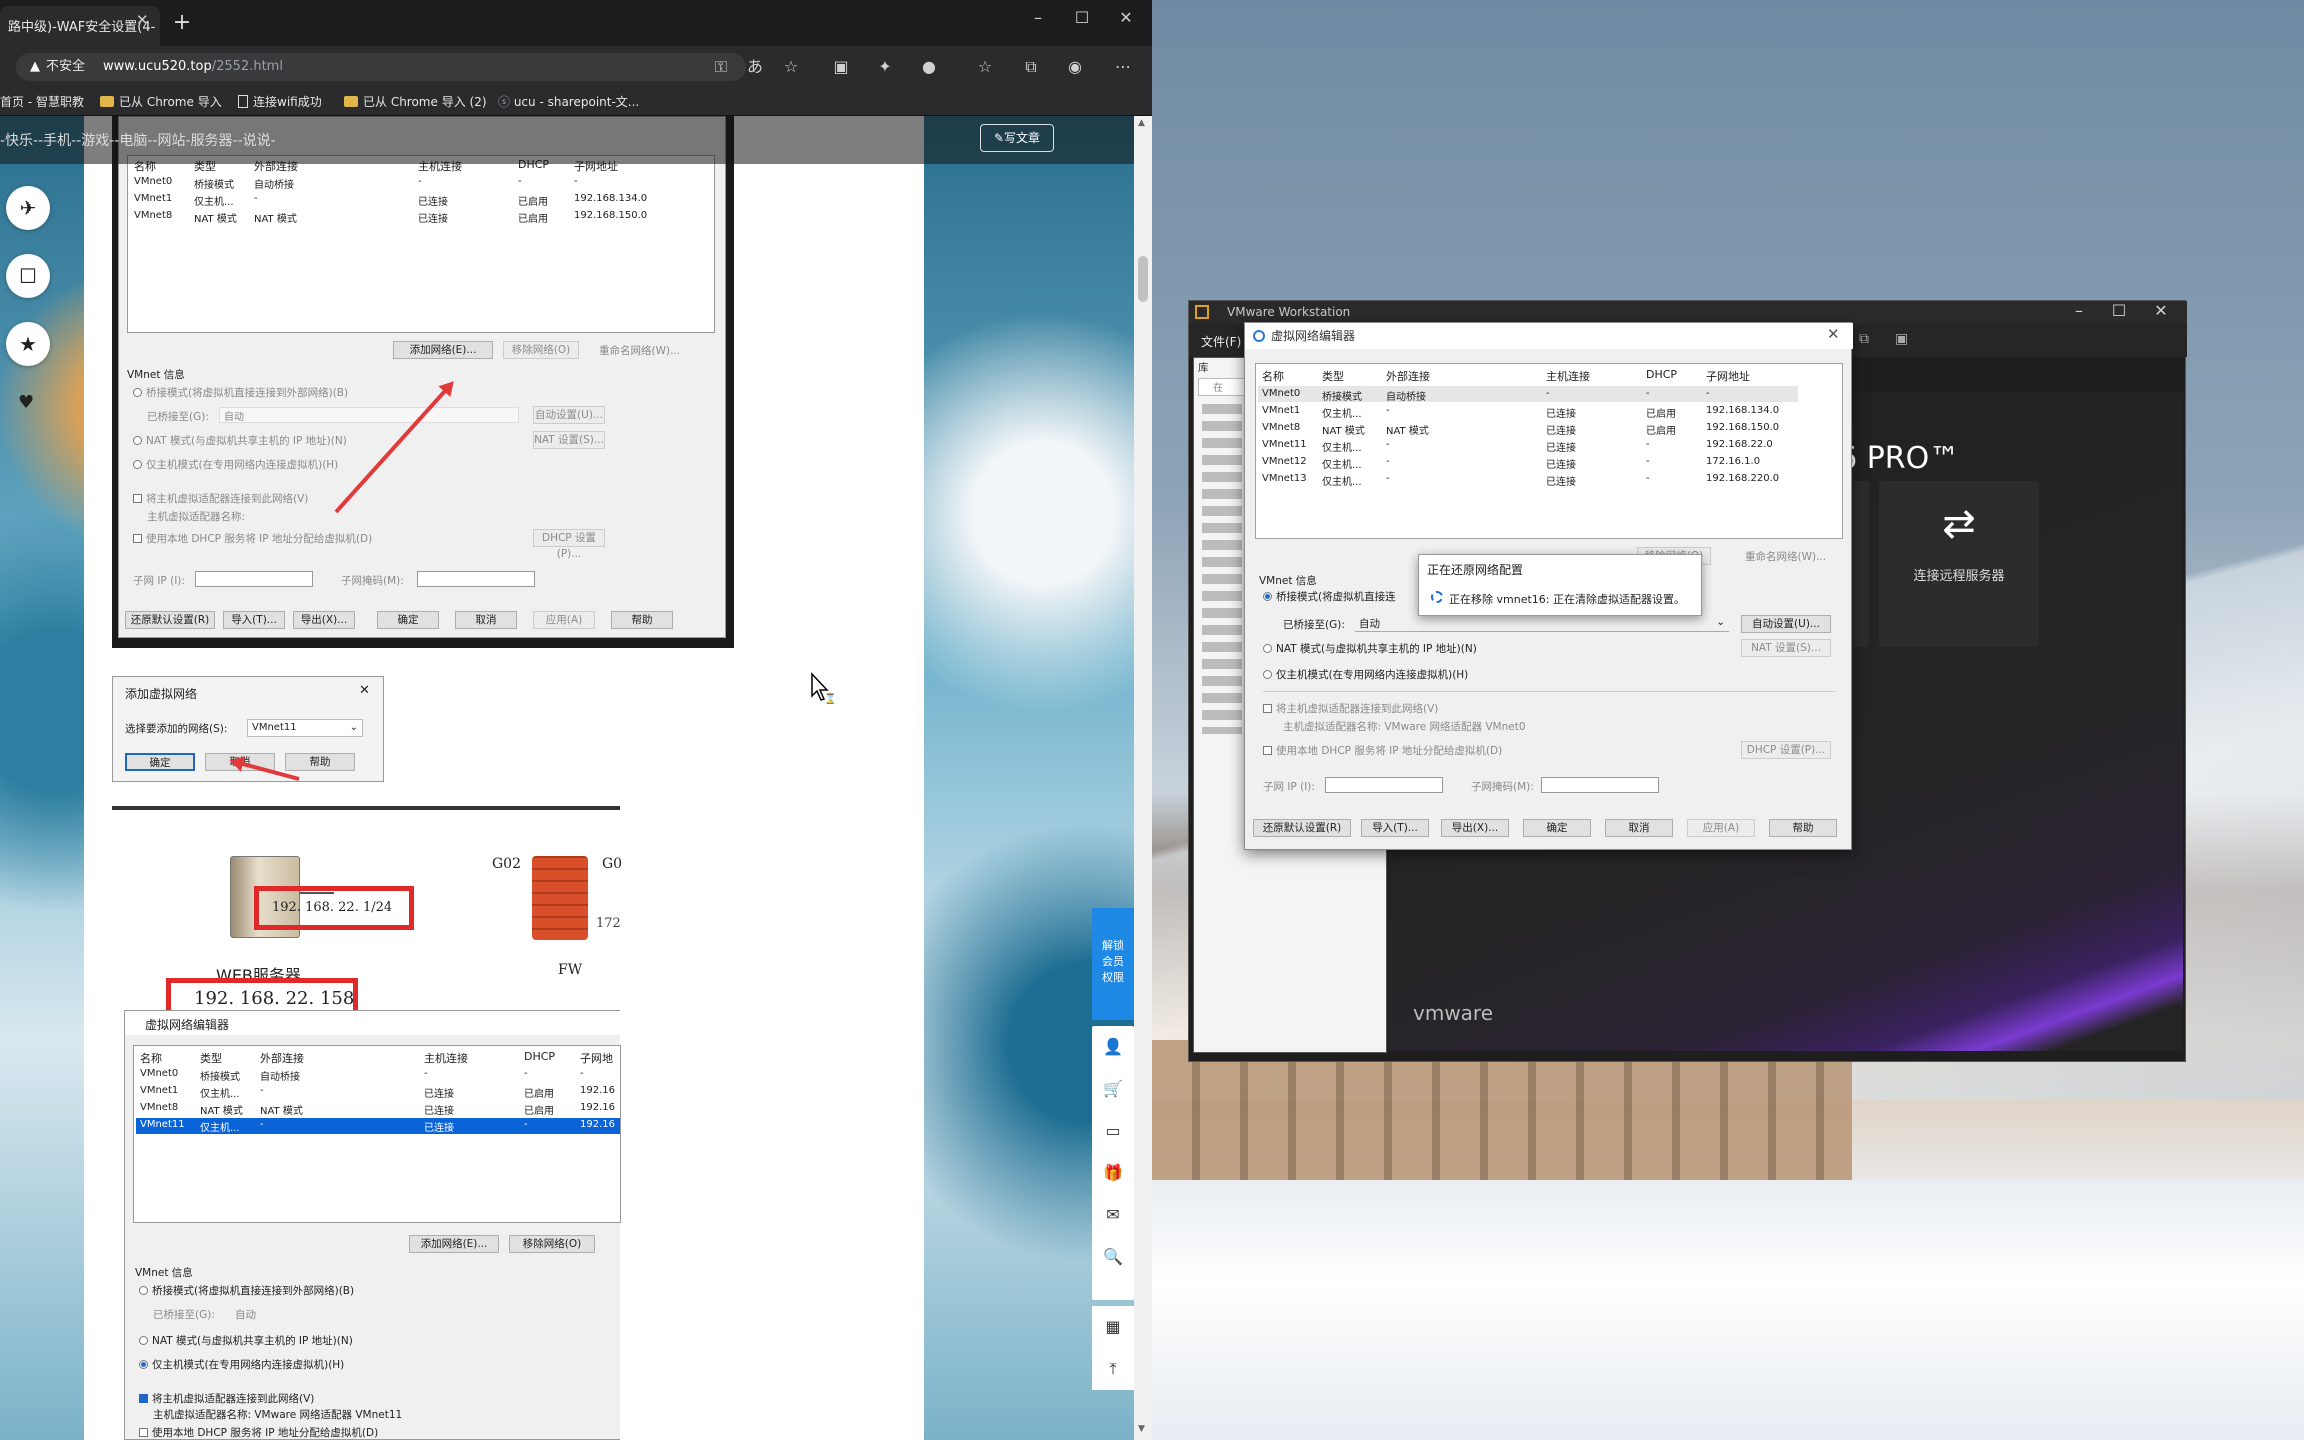 This screenshot has height=1440, width=2304. What do you see at coordinates (1222, 569) in the screenshot?
I see `vm-tree` at bounding box center [1222, 569].